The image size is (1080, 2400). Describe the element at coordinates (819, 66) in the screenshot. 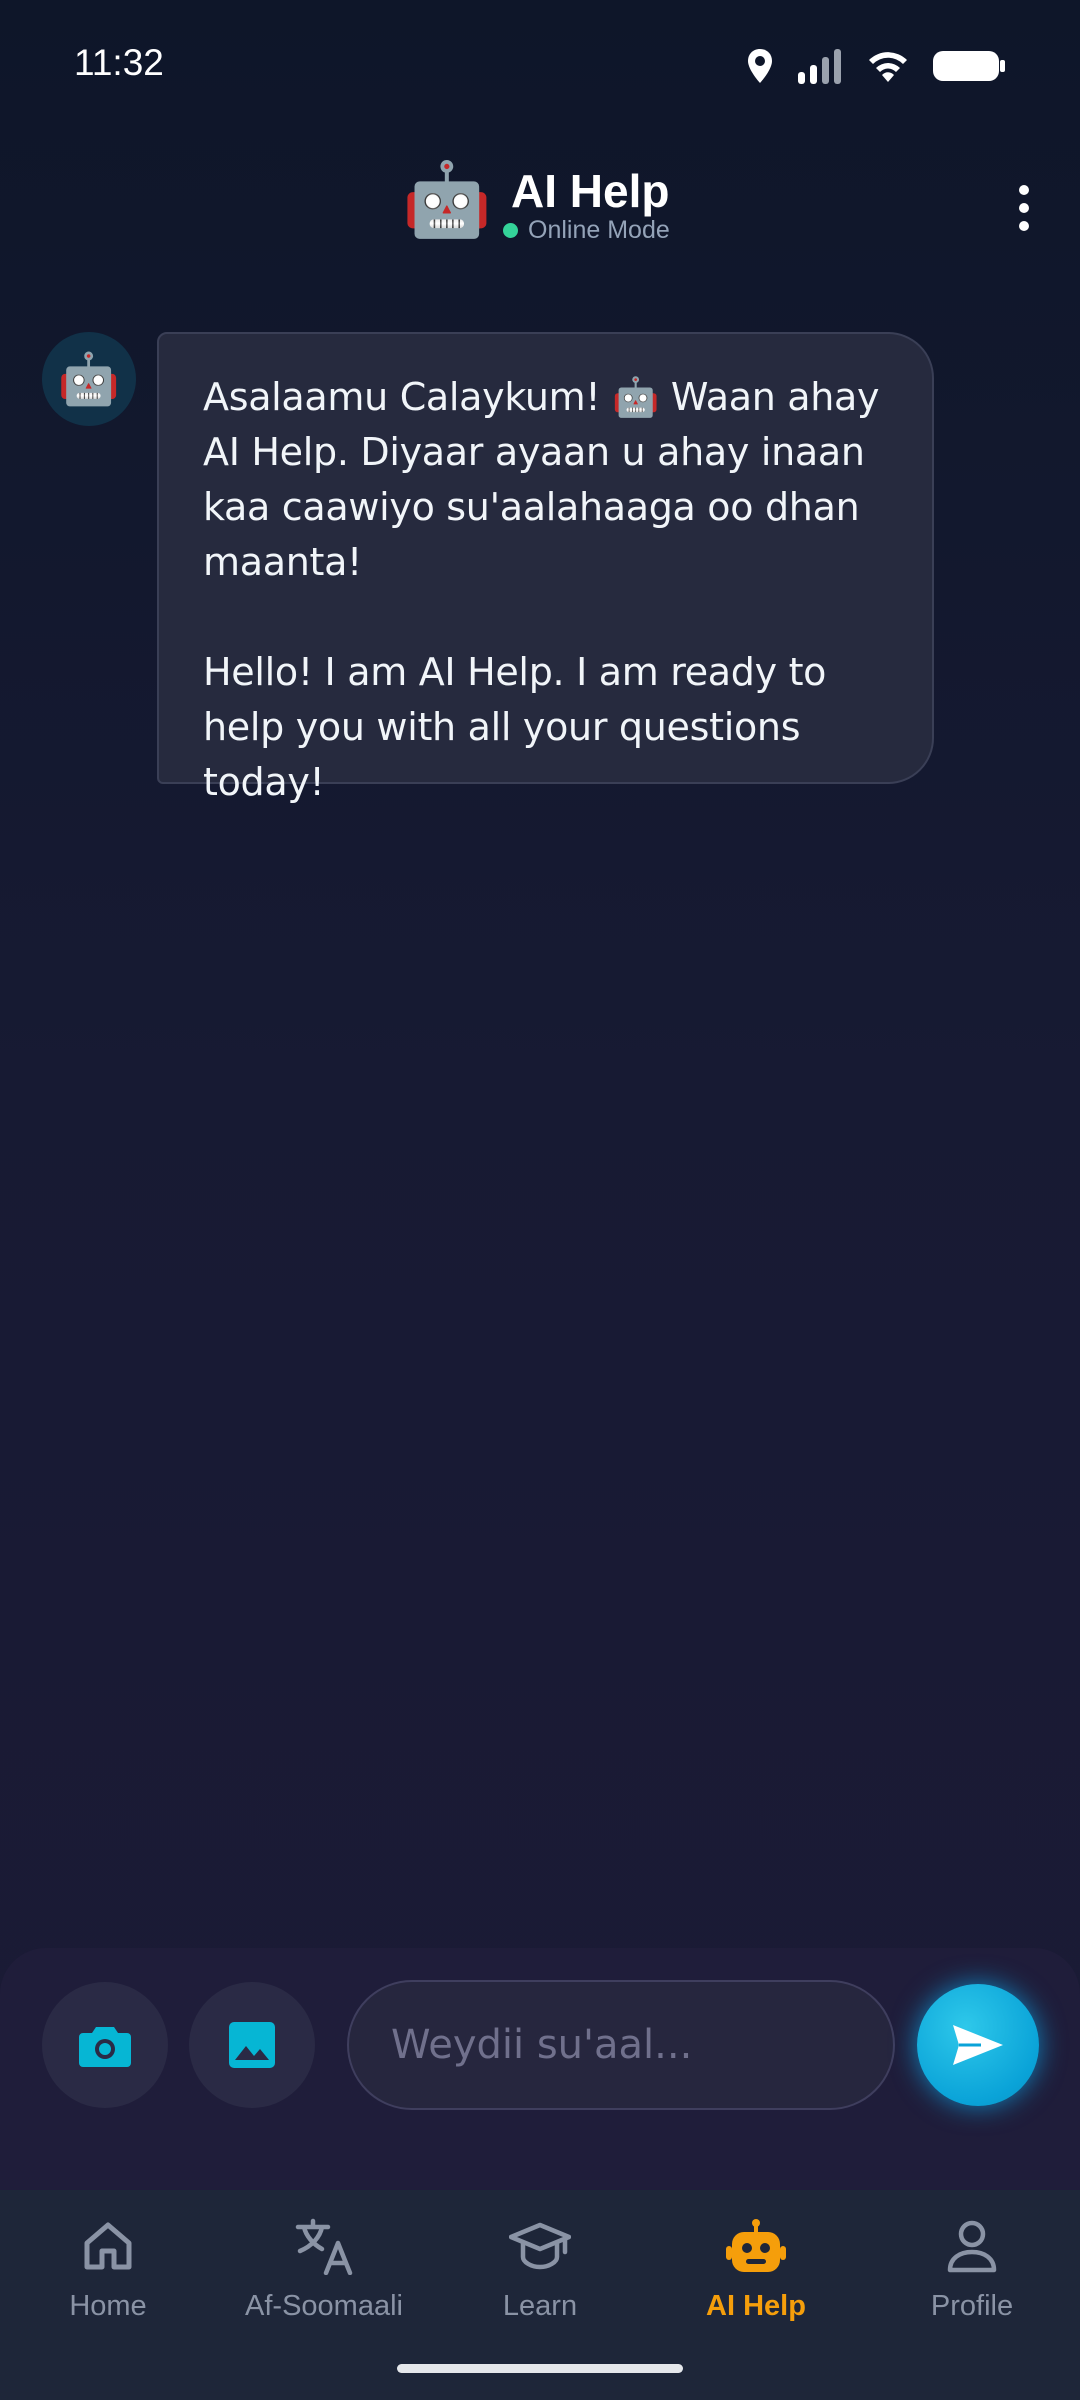

I see `signal-icon` at that location.